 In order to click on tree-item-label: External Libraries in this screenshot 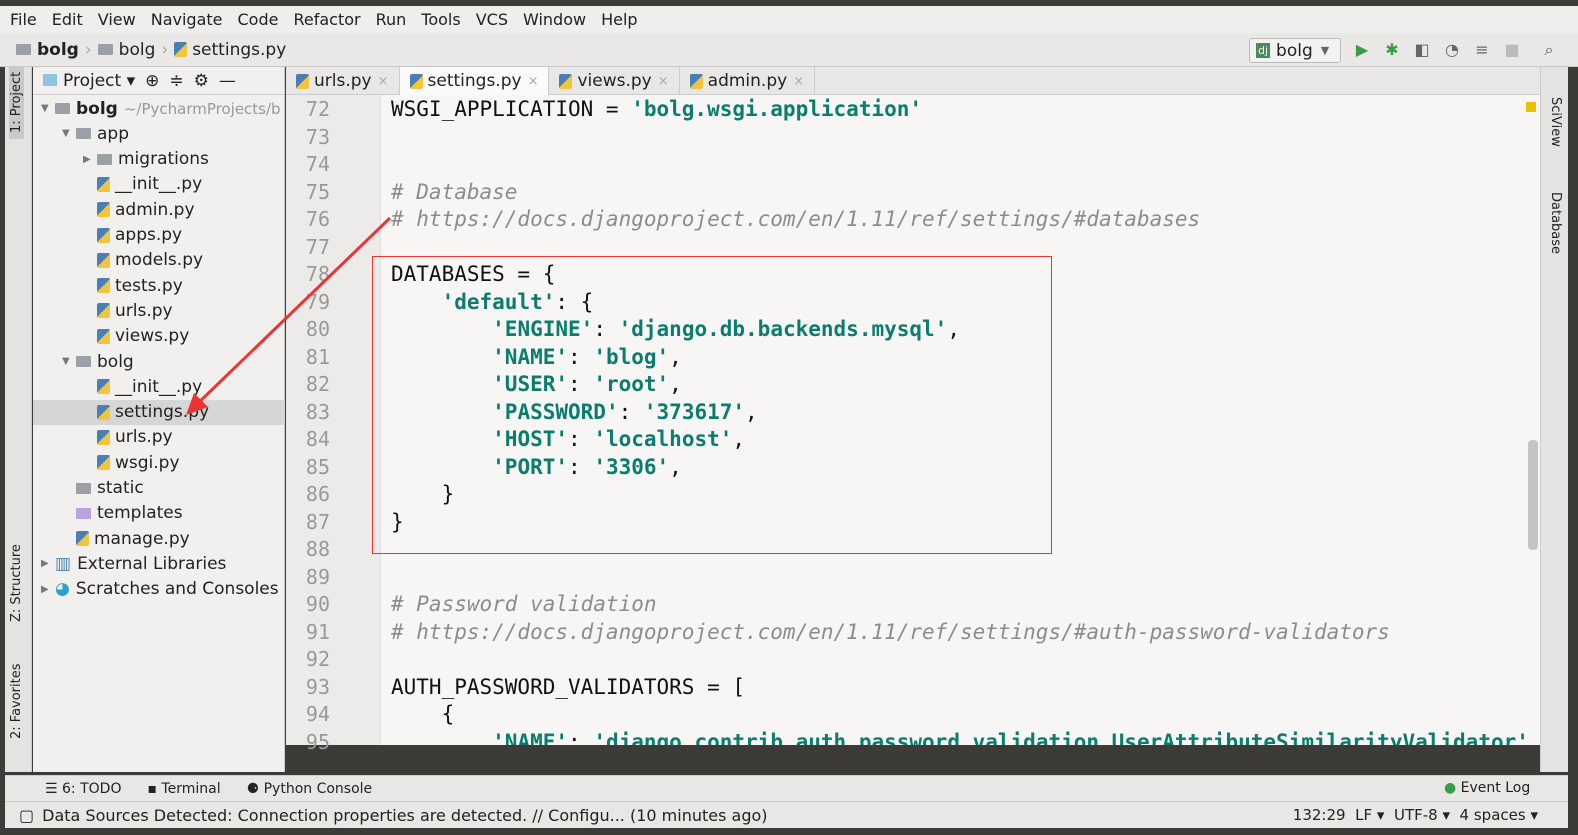, I will do `click(152, 563)`.